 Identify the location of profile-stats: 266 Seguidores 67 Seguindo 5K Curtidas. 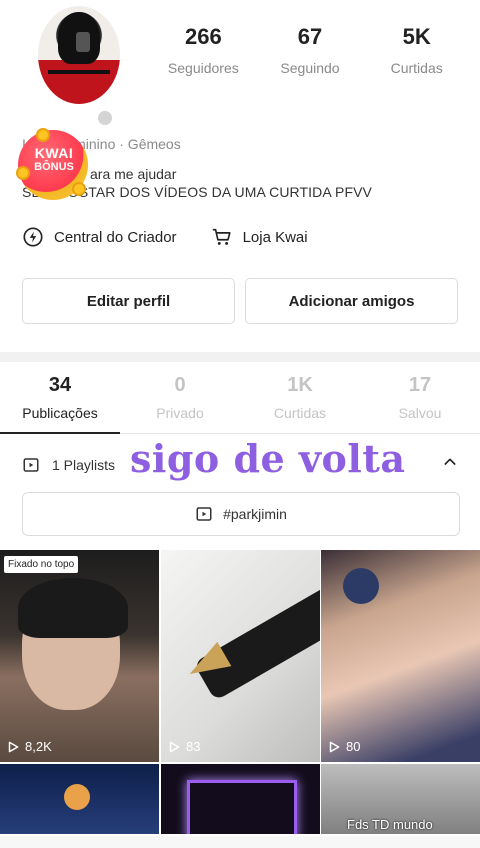
(310, 50).